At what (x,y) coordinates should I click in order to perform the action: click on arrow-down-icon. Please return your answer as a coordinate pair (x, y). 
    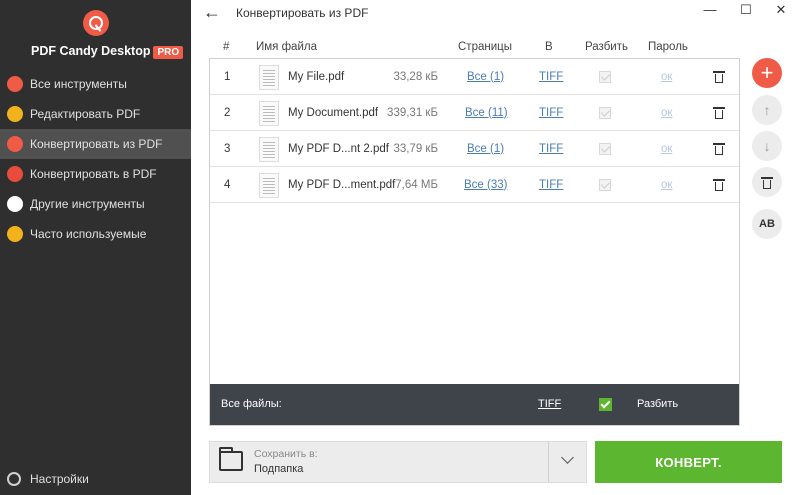
    Looking at the image, I should click on (15, 144).